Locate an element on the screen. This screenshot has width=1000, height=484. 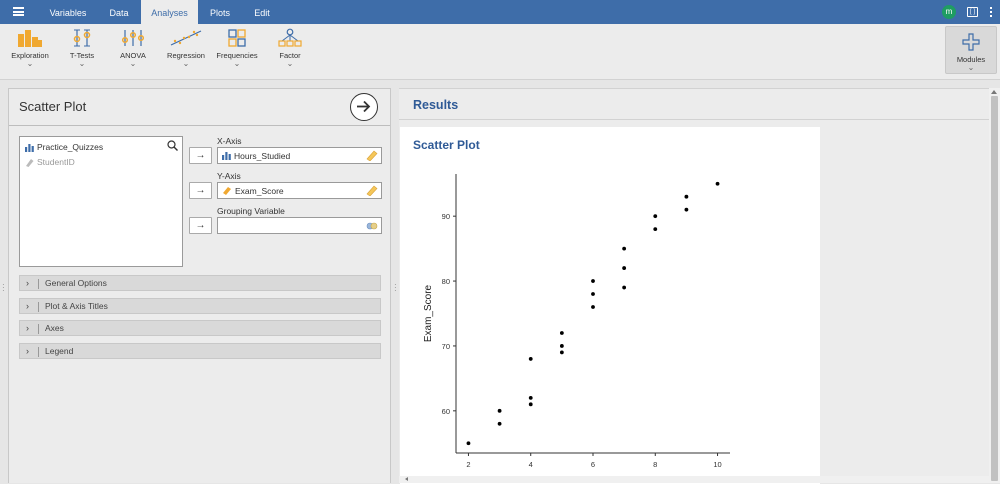
x-tick-label: 8 is located at coordinates (655, 464).